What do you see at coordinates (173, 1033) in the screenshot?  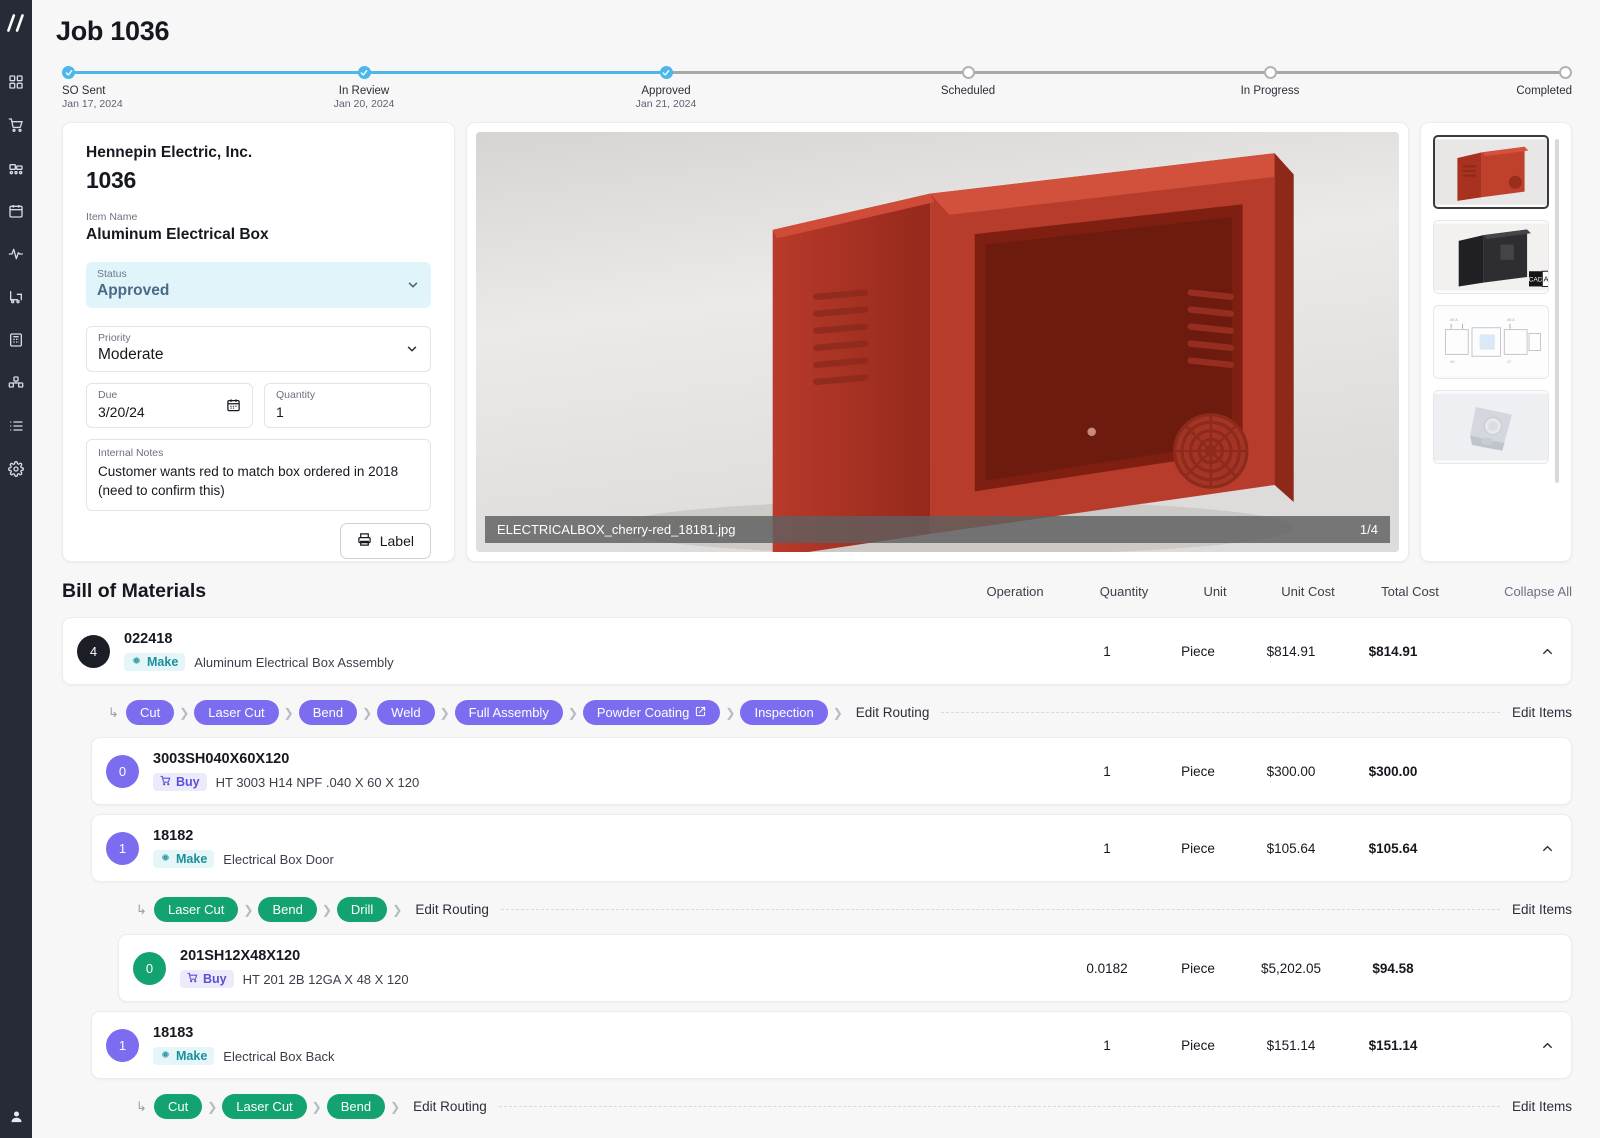 I see `part-number: 18183` at bounding box center [173, 1033].